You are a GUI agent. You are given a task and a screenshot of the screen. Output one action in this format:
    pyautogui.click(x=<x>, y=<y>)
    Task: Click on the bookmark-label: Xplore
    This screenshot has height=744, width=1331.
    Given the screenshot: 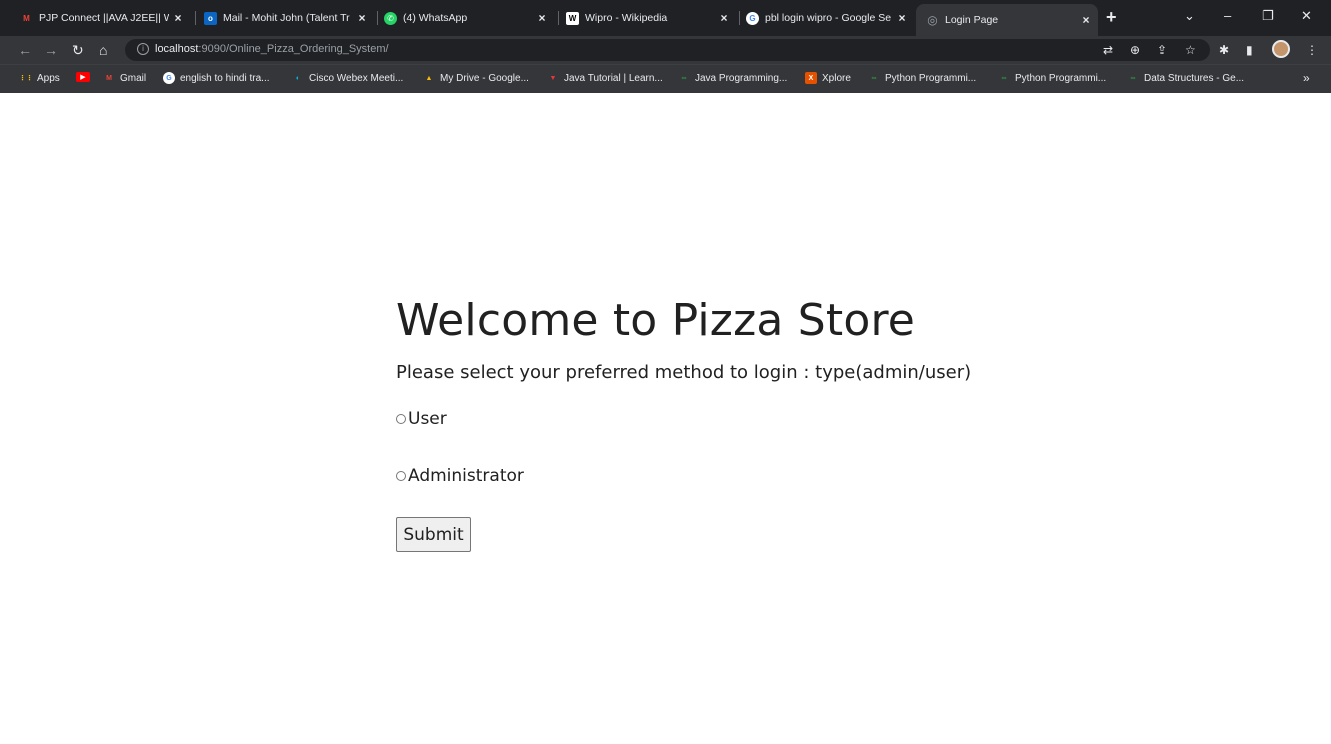 What is the action you would take?
    pyautogui.click(x=836, y=78)
    